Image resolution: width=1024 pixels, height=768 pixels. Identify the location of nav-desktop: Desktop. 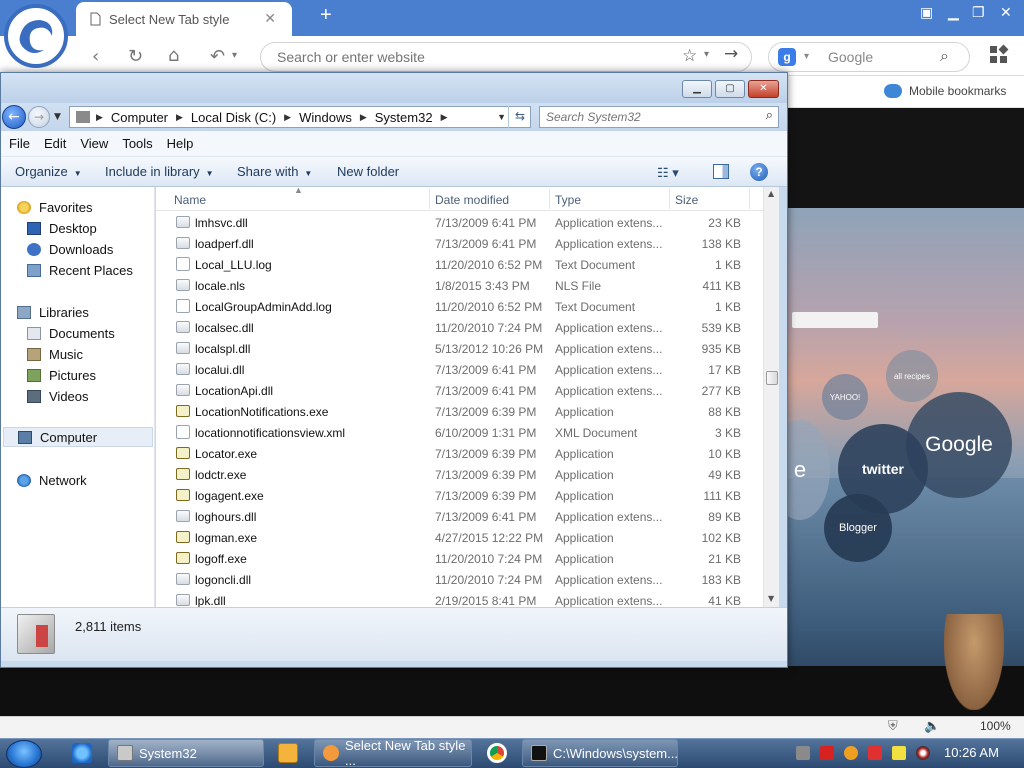
(90, 228).